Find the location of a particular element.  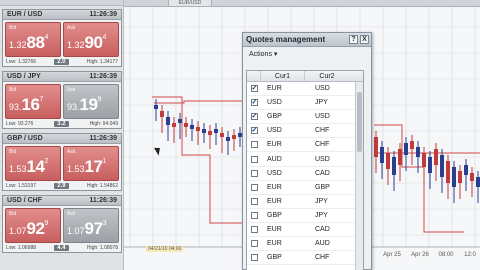

x-axis-tick-label: 08:00 is located at coordinates (446, 255).